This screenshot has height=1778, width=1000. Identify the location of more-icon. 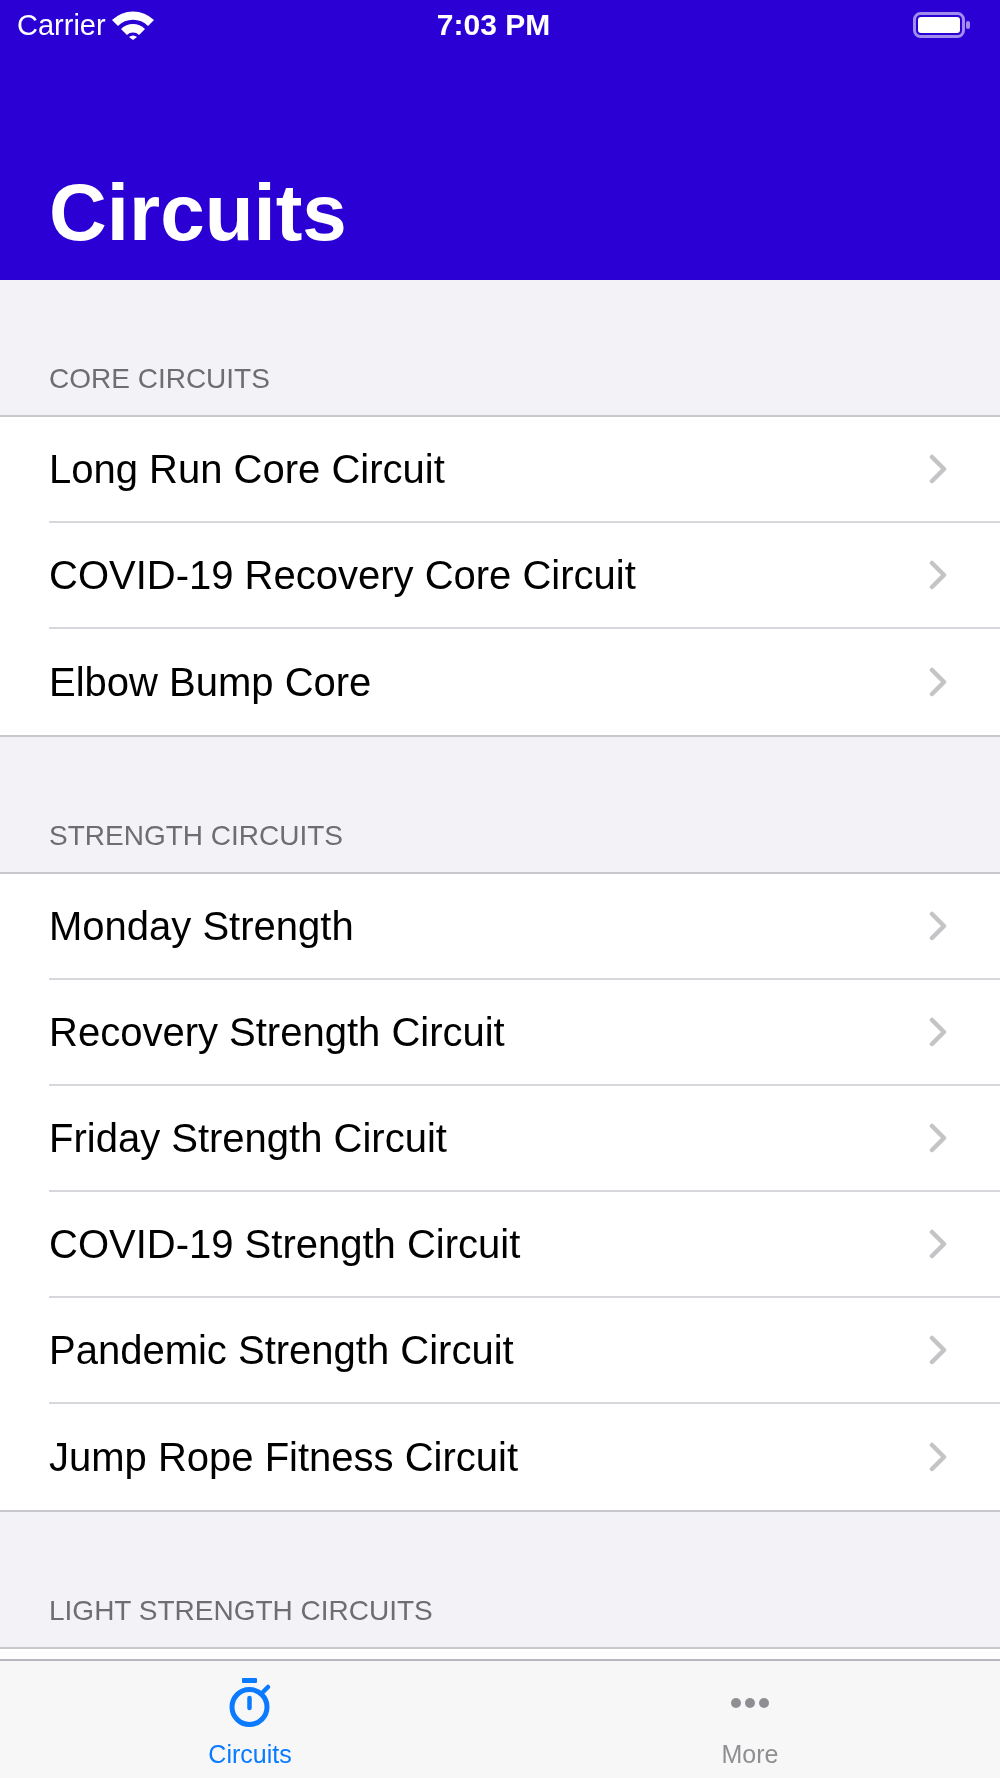
(750, 1703).